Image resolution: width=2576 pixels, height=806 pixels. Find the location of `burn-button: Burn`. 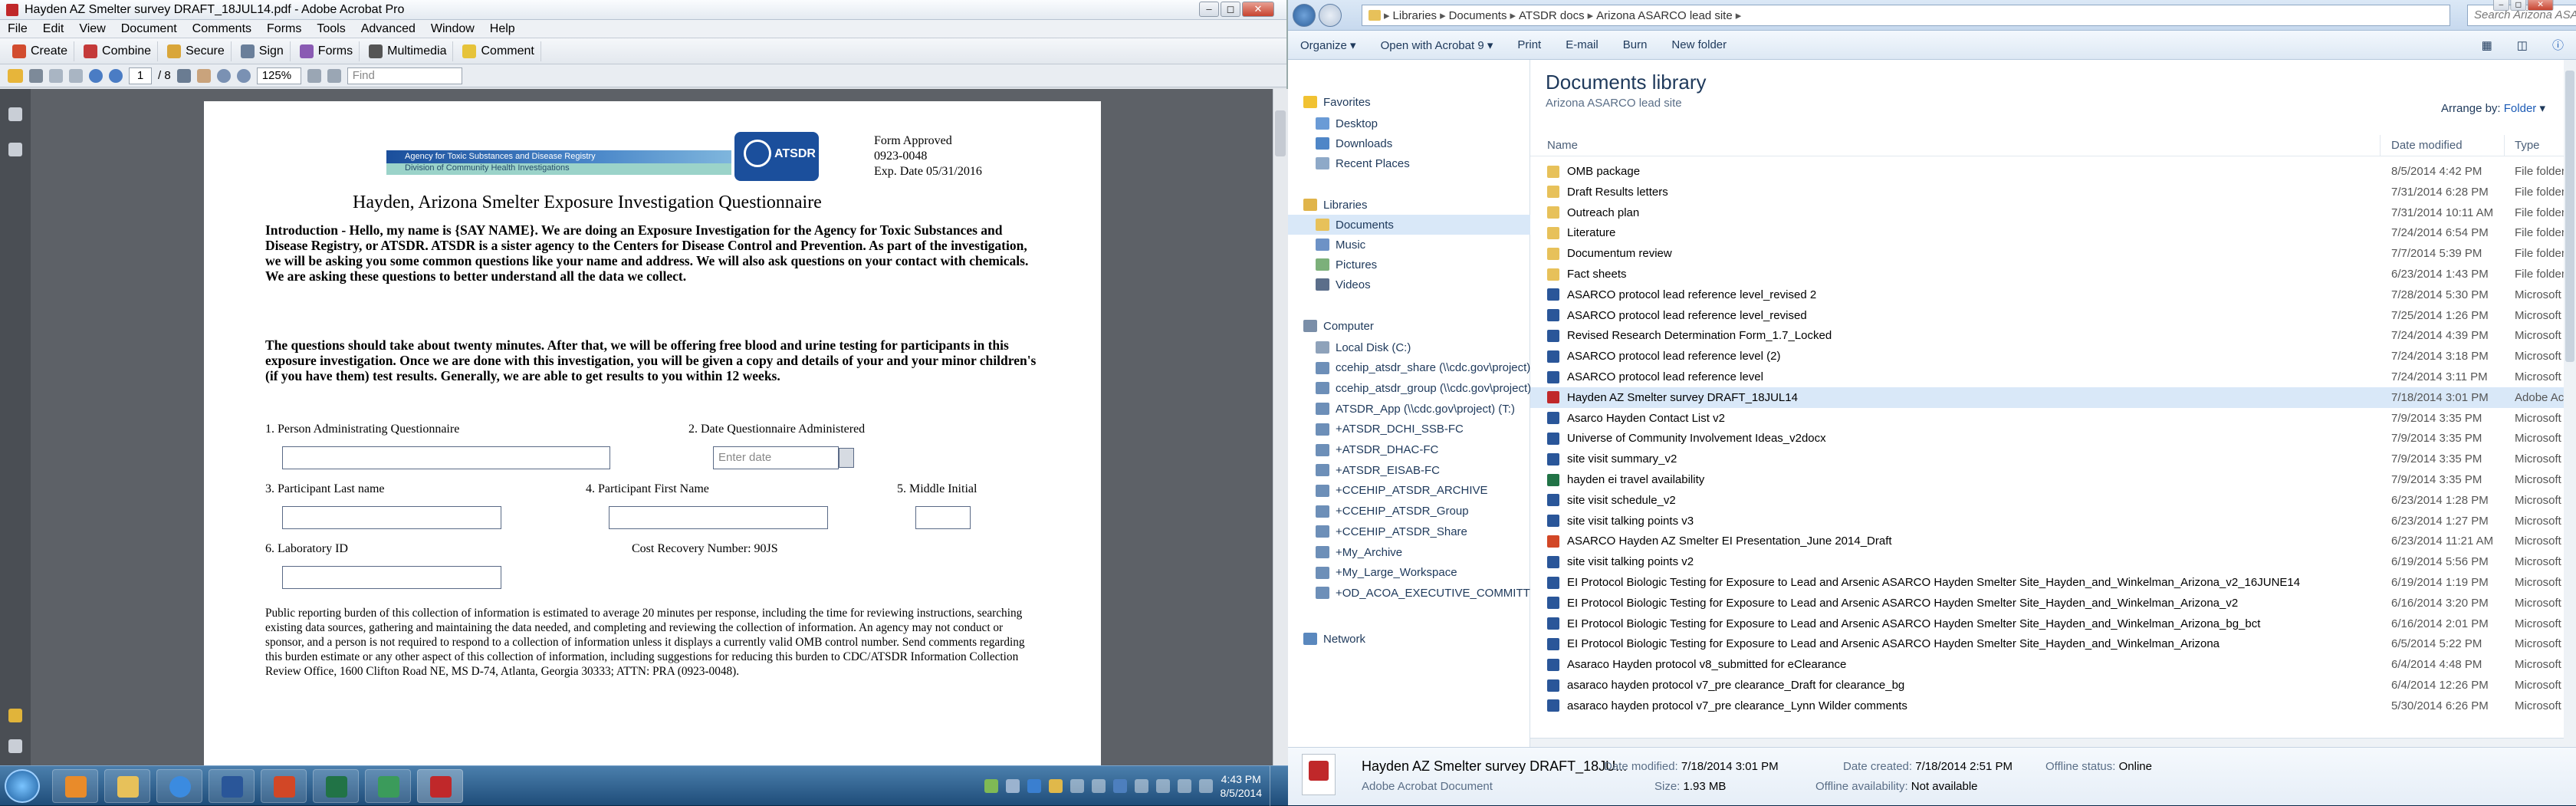

burn-button: Burn is located at coordinates (1636, 44).